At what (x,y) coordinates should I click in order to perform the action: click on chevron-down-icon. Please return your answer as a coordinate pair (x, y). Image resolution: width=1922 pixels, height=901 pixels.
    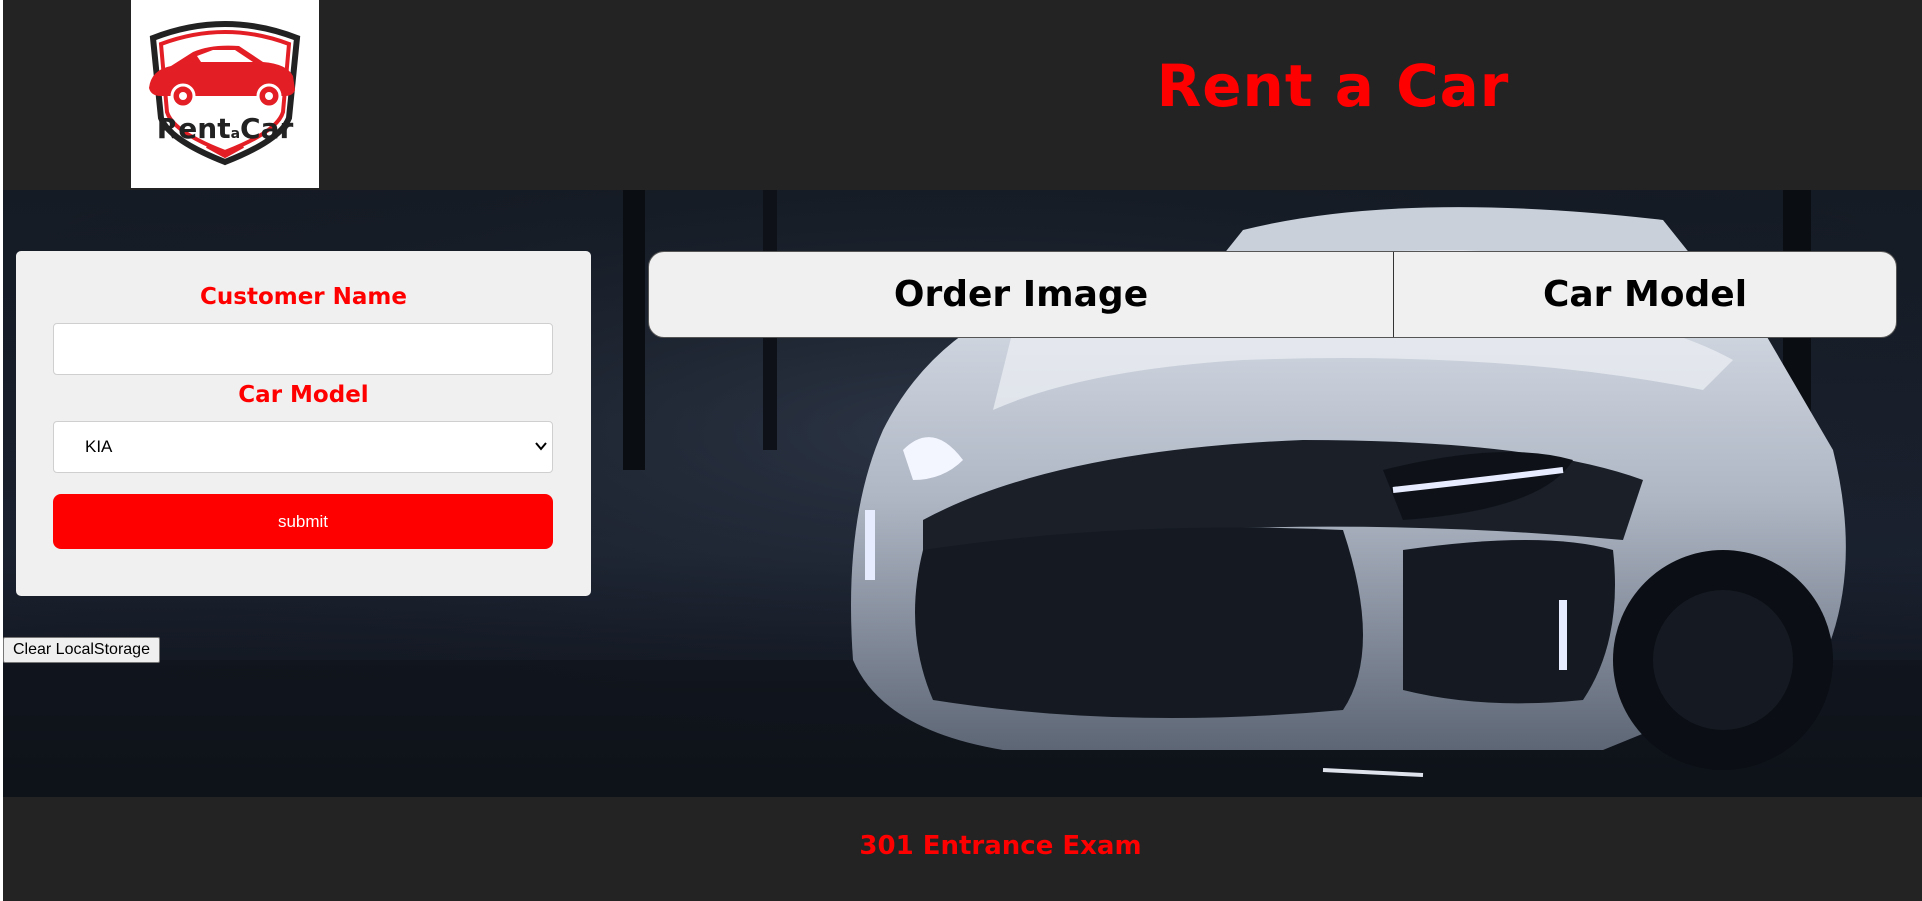
    Looking at the image, I should click on (541, 446).